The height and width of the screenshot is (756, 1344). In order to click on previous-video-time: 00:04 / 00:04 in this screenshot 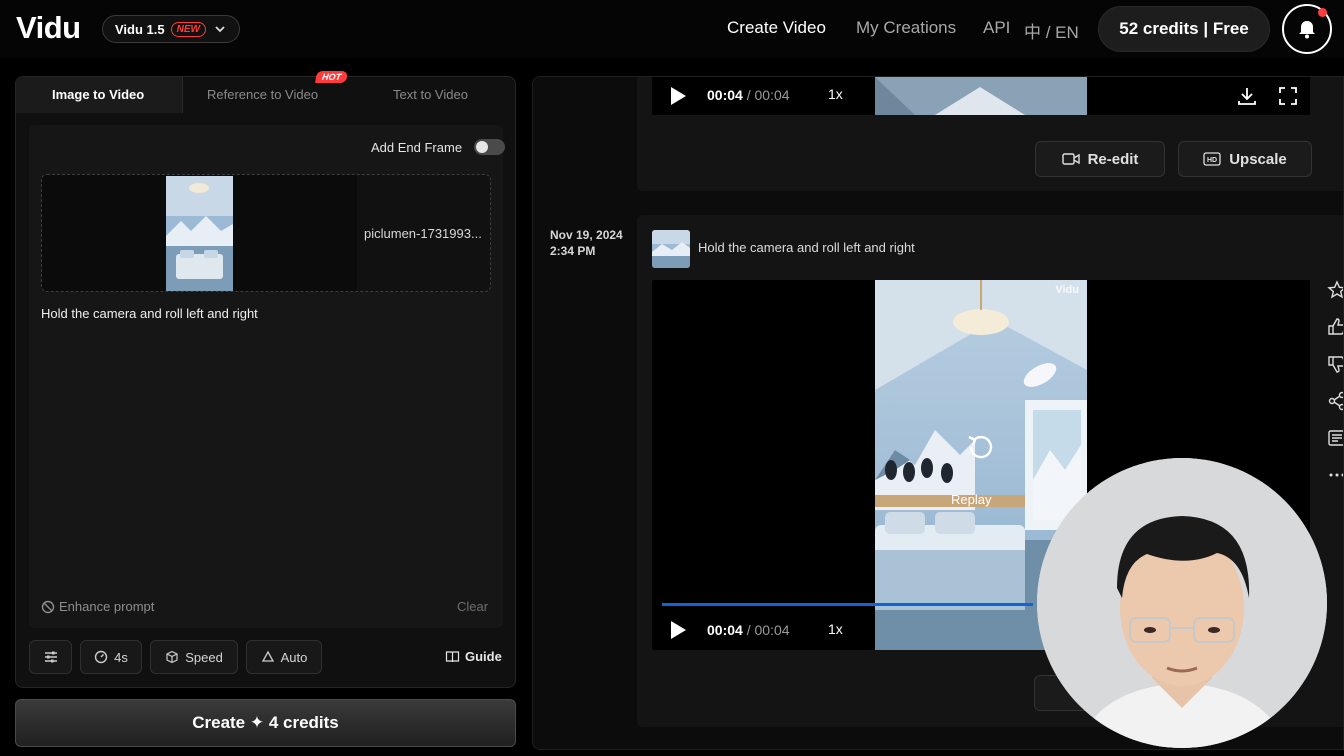, I will do `click(748, 95)`.